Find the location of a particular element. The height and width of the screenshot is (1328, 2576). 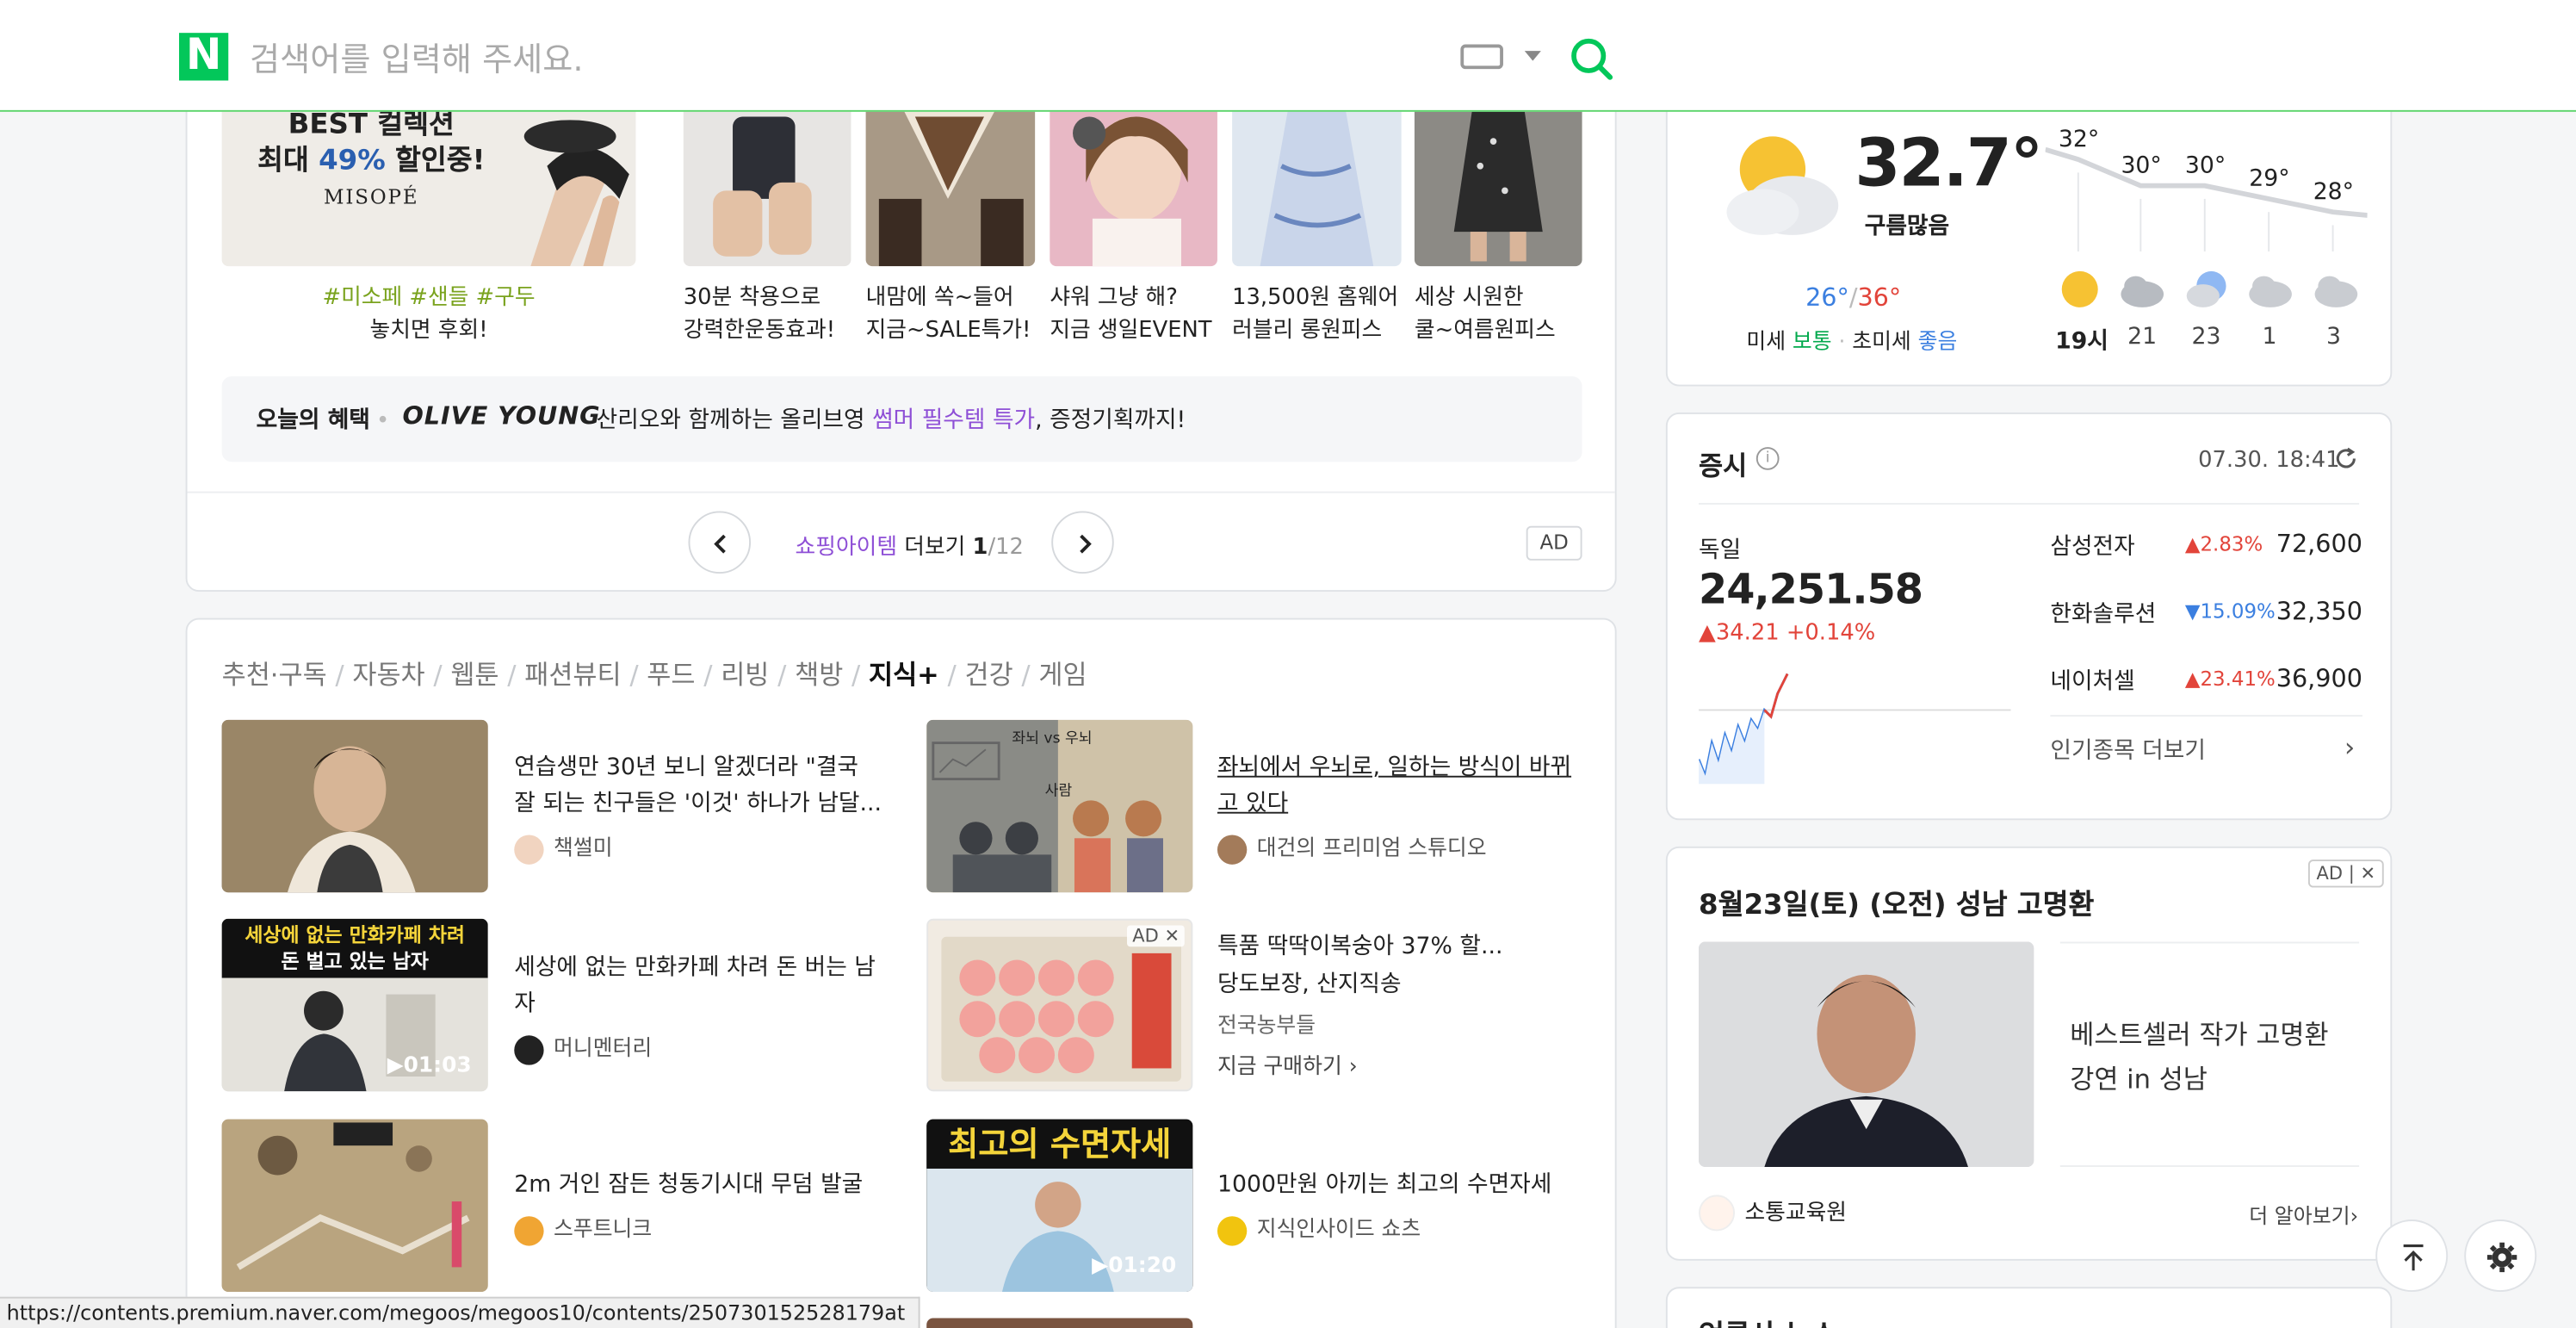

night-cloudy-icon is located at coordinates (2206, 289).